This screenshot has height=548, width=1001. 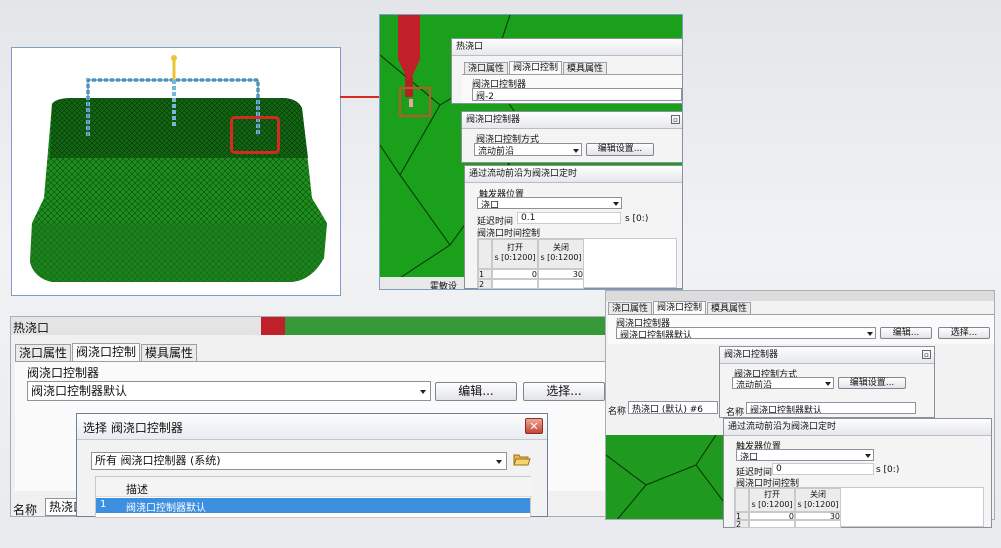 I want to click on title-bar: 热浇口, so click(x=308, y=326).